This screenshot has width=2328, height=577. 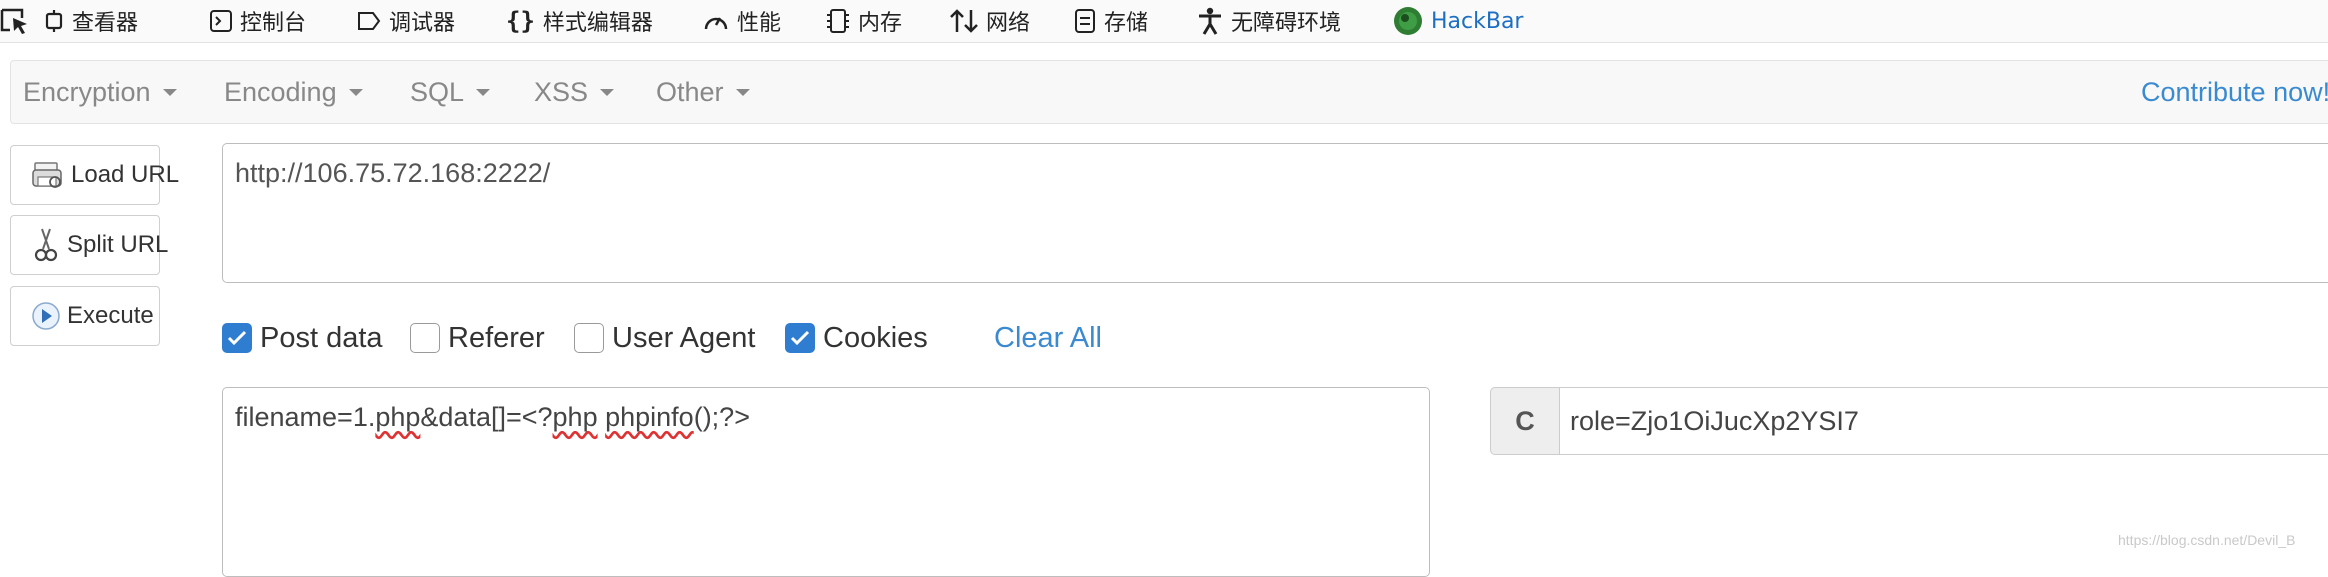 I want to click on menu-sql: SQL, so click(x=450, y=92).